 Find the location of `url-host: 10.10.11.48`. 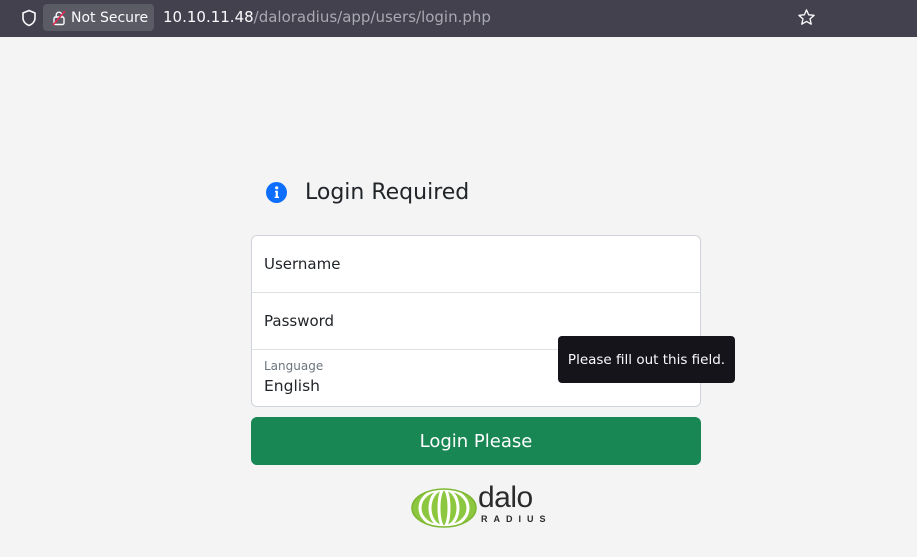

url-host: 10.10.11.48 is located at coordinates (208, 17).